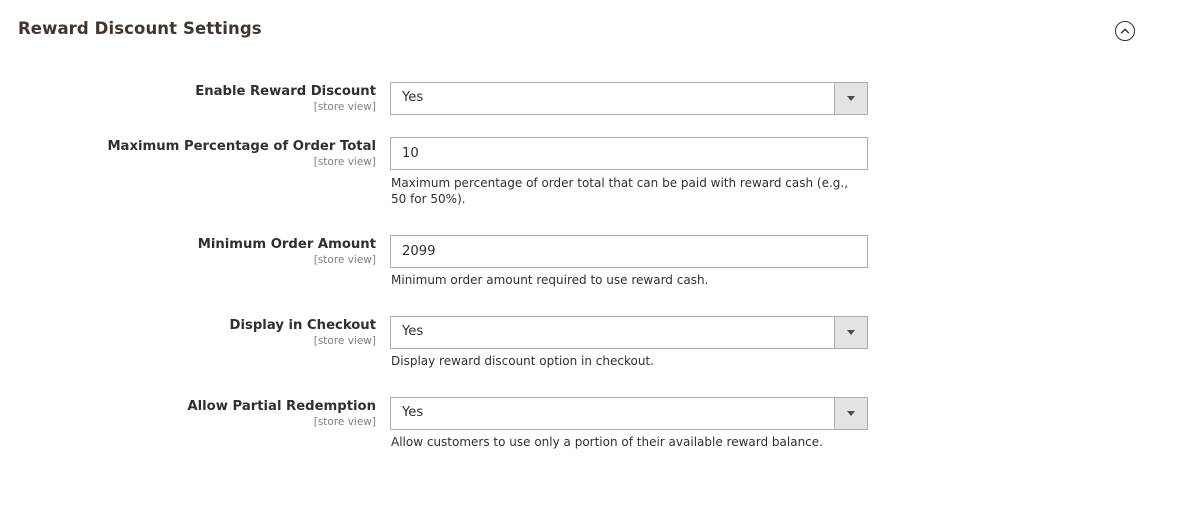 The image size is (1180, 509). I want to click on max-percentage-input, so click(629, 153).